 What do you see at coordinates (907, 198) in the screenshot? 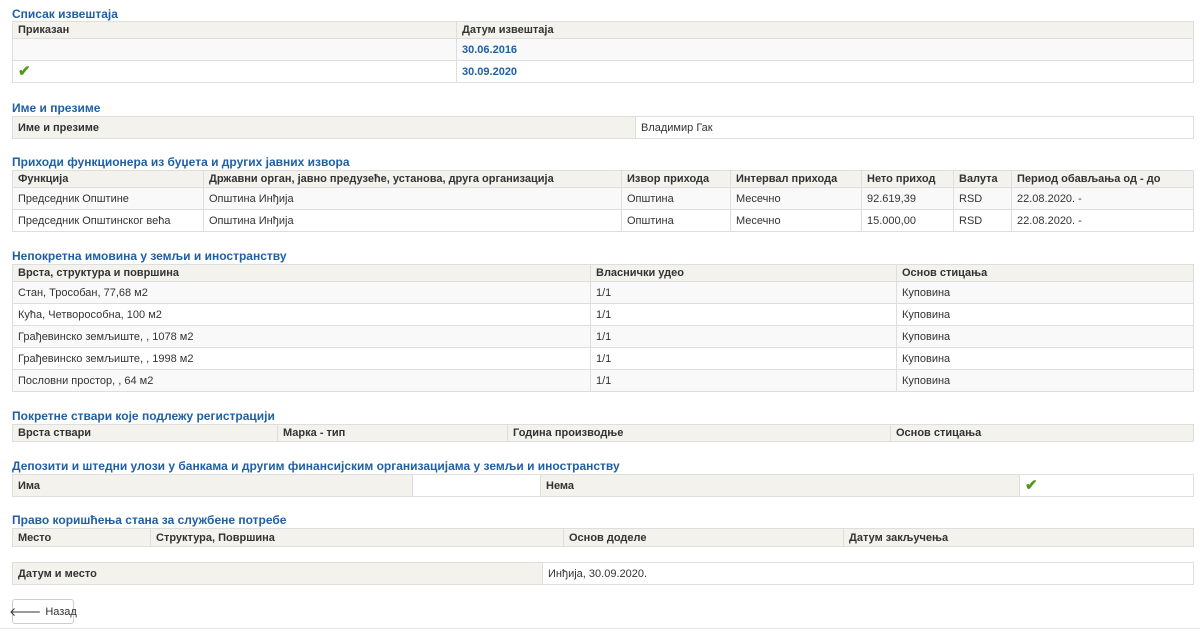
I see `income-cell: 92.619,39` at bounding box center [907, 198].